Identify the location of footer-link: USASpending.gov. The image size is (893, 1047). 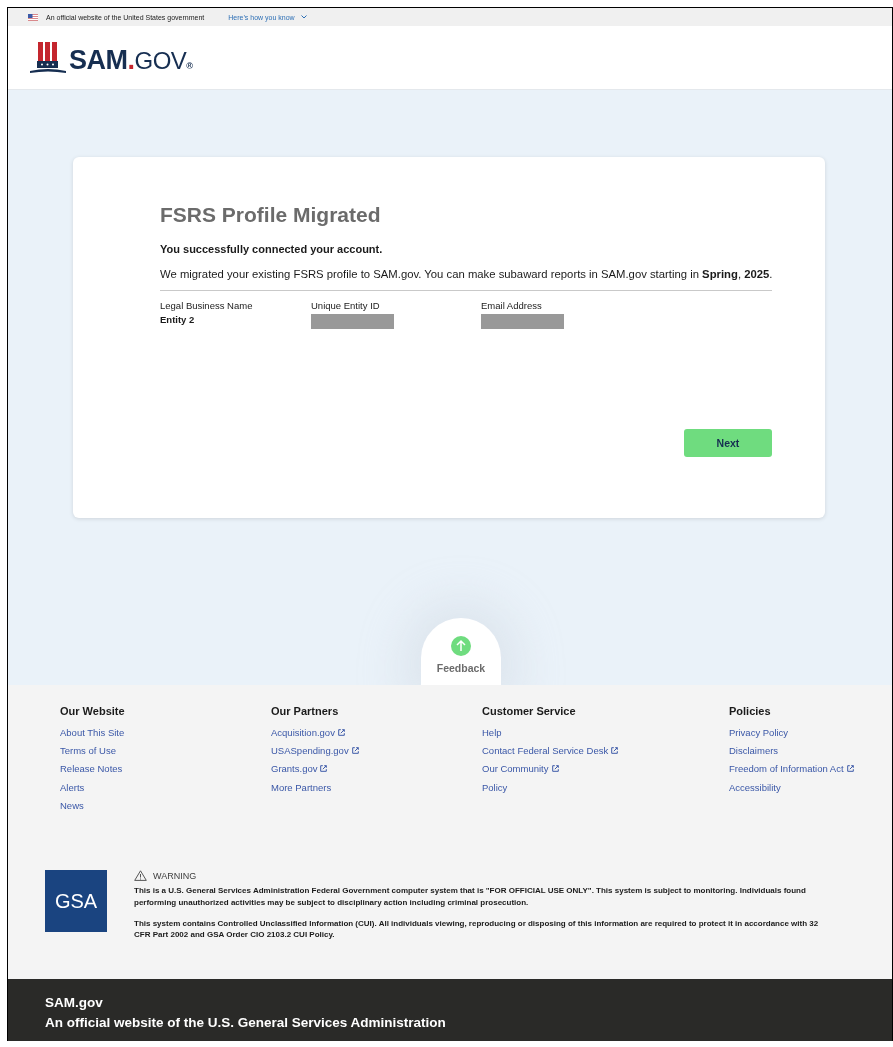
(315, 750).